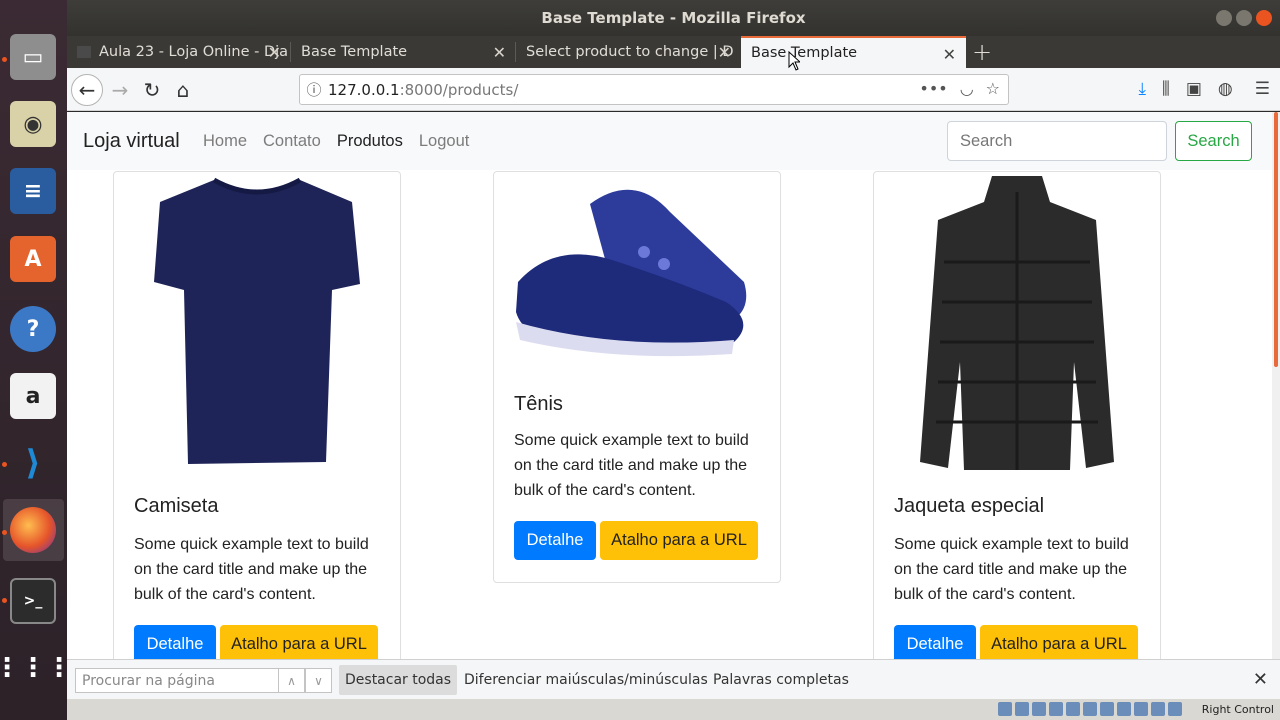 This screenshot has width=1280, height=720. What do you see at coordinates (33, 530) in the screenshot?
I see `firefox-icon` at bounding box center [33, 530].